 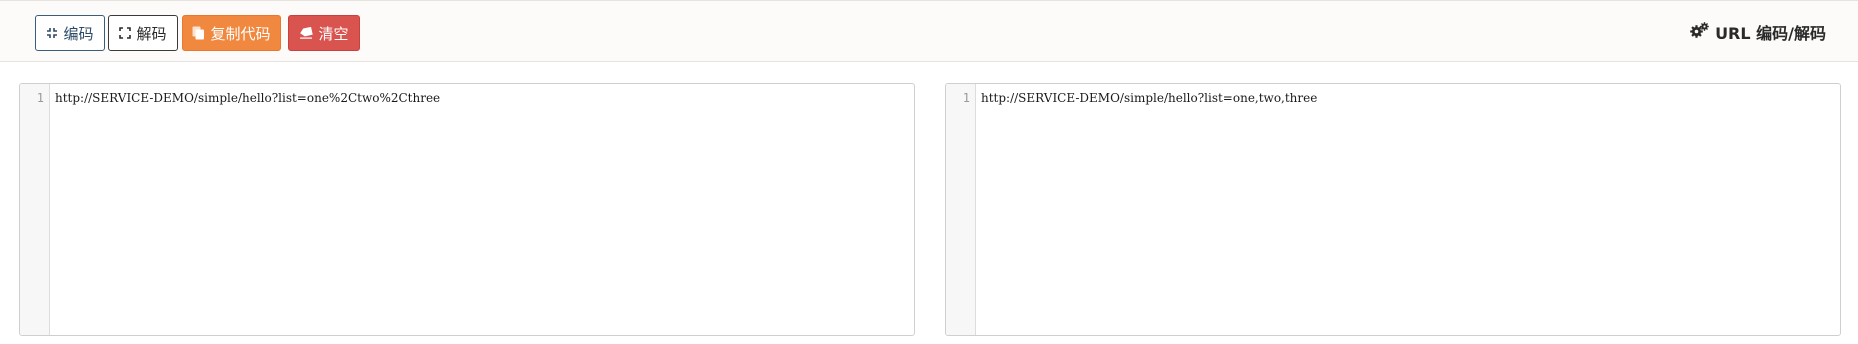 I want to click on encode-button: 编码, so click(x=70, y=33).